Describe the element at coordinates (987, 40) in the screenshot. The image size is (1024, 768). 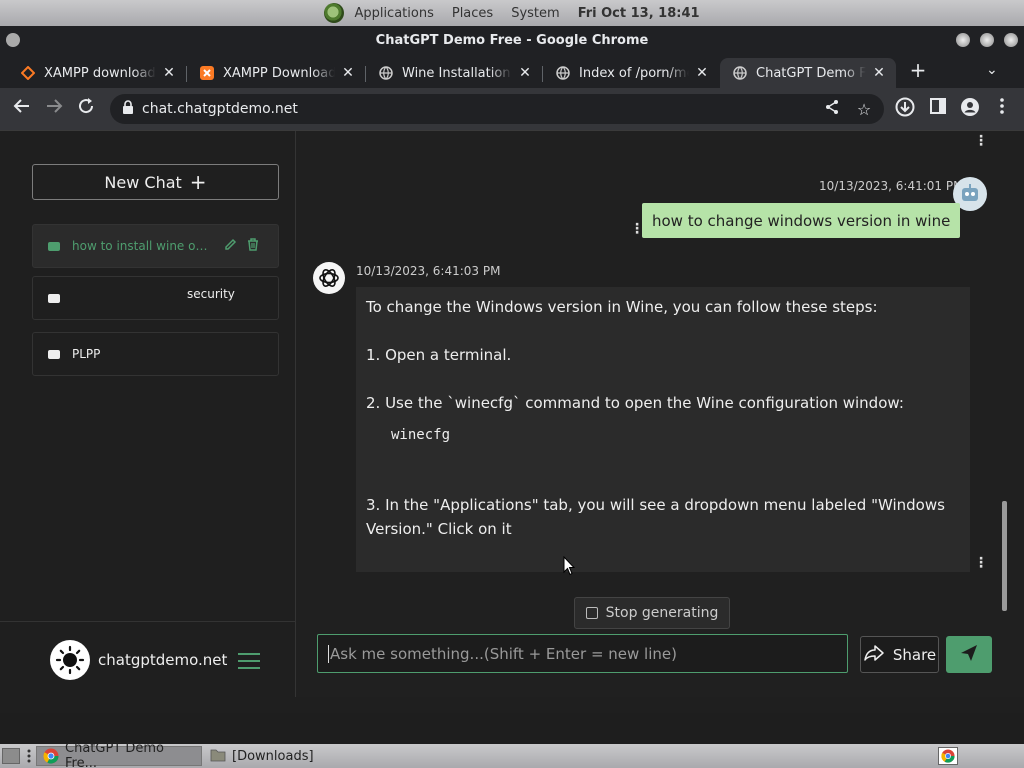
I see `maximize-button` at that location.